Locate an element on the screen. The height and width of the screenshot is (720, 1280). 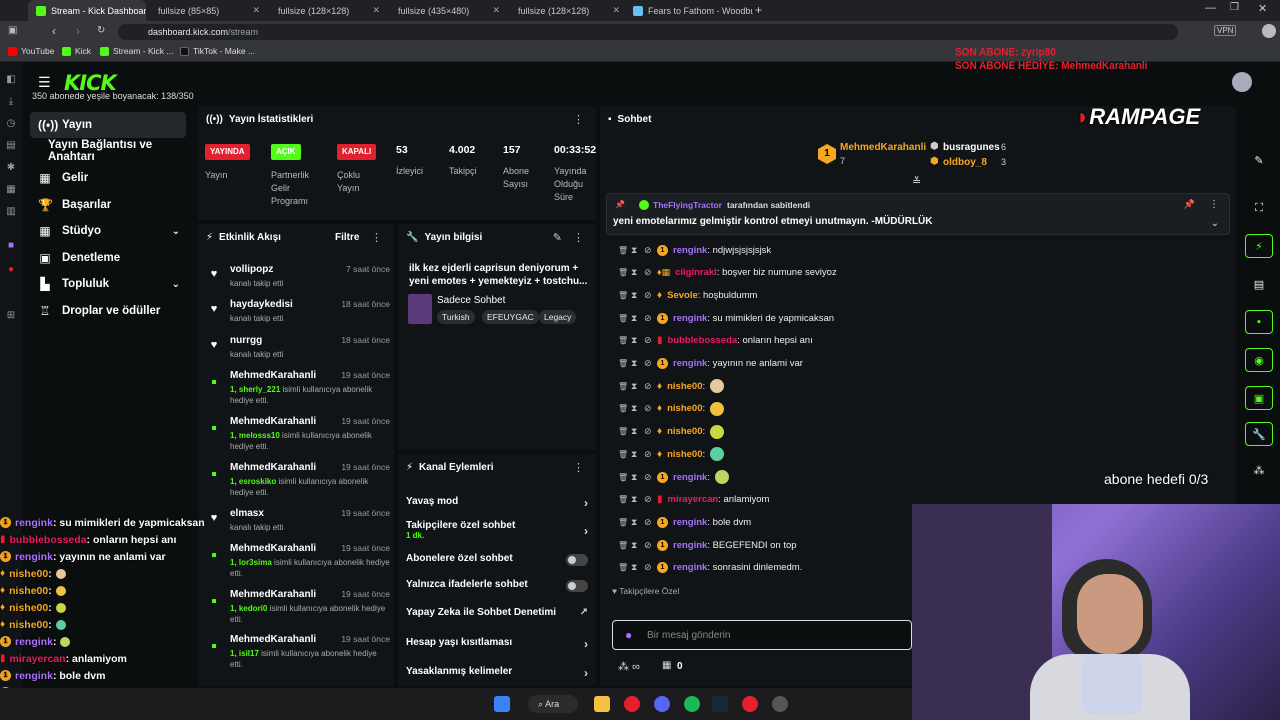
sidebar-item-droplar: ♖ Droplar ve ödüller is located at coordinates (108, 311).